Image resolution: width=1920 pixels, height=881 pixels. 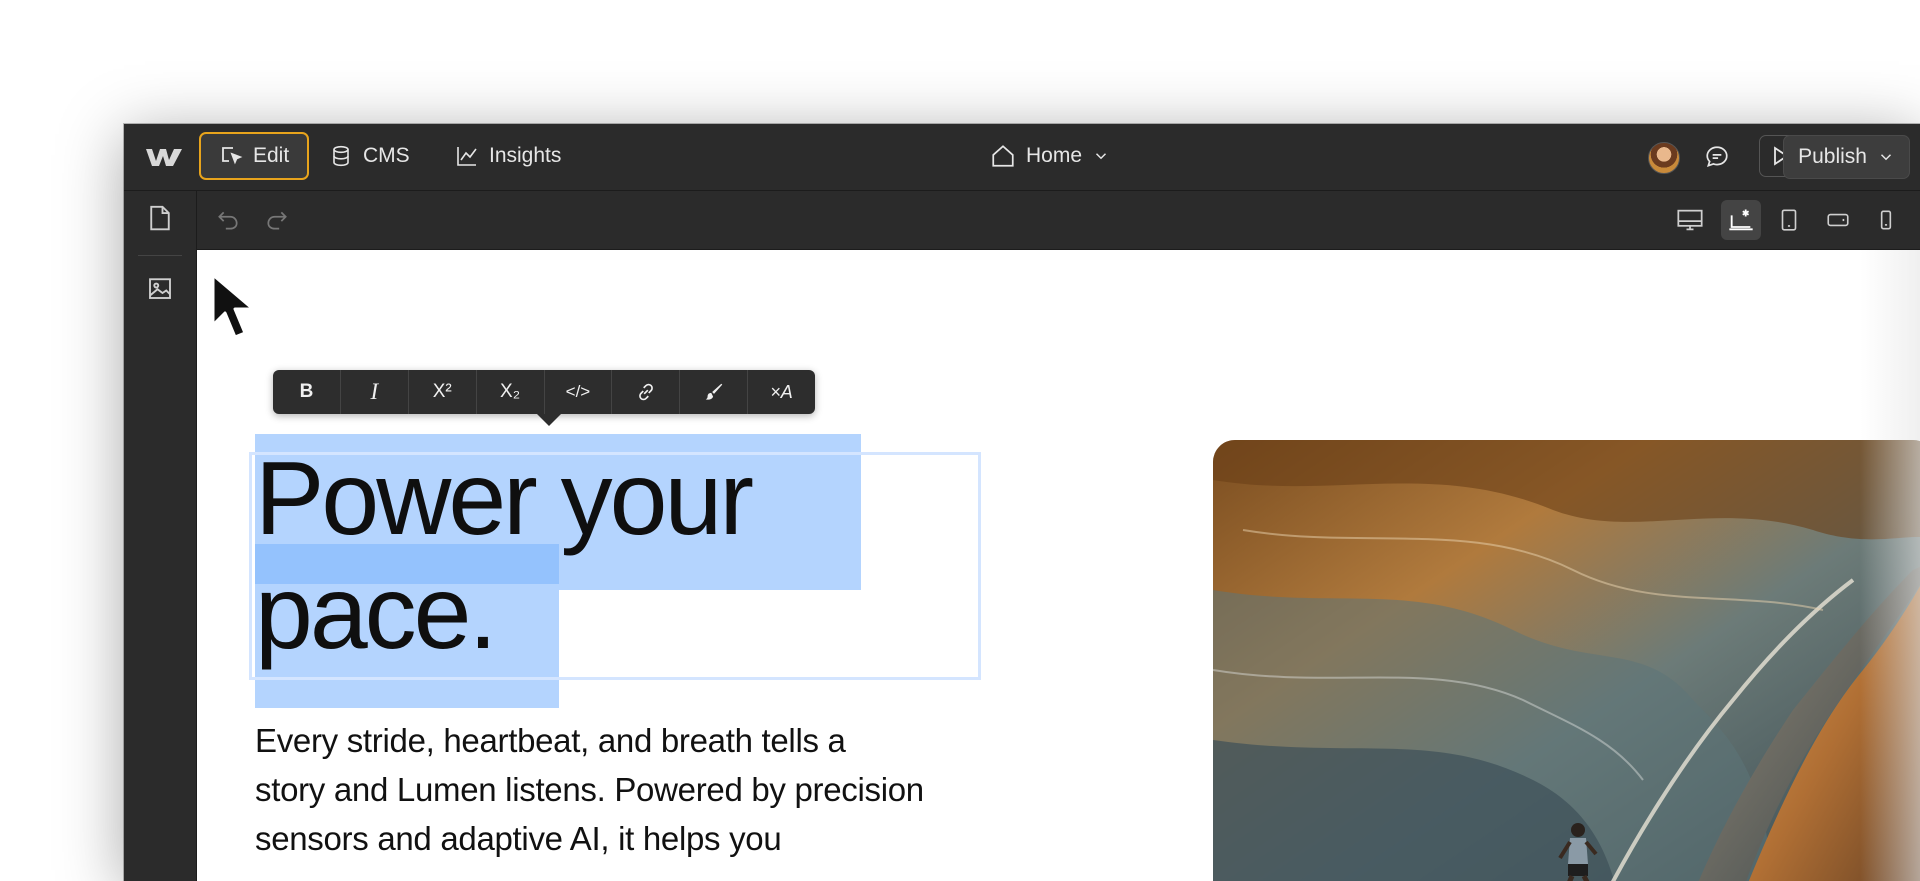 I want to click on heading-line: pace., so click(x=376, y=613).